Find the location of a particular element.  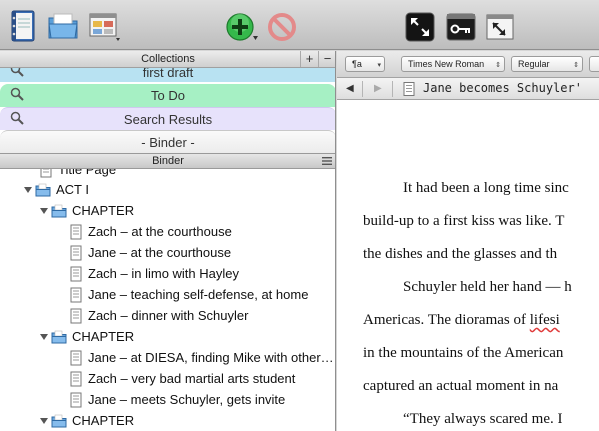

binder-item-document: Jane – at the courthouse is located at coordinates (167, 252).